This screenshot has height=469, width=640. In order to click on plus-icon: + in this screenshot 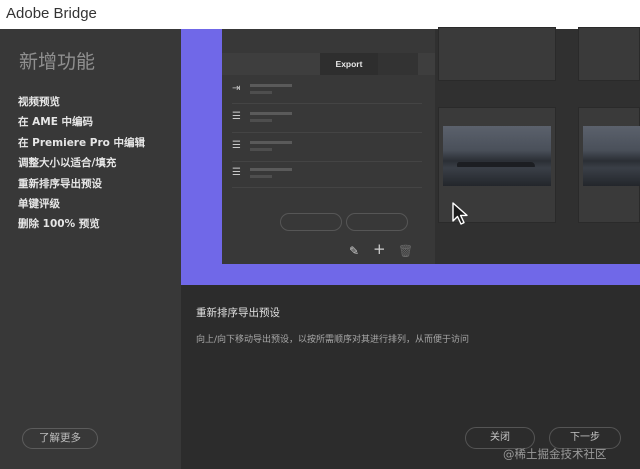, I will do `click(379, 249)`.